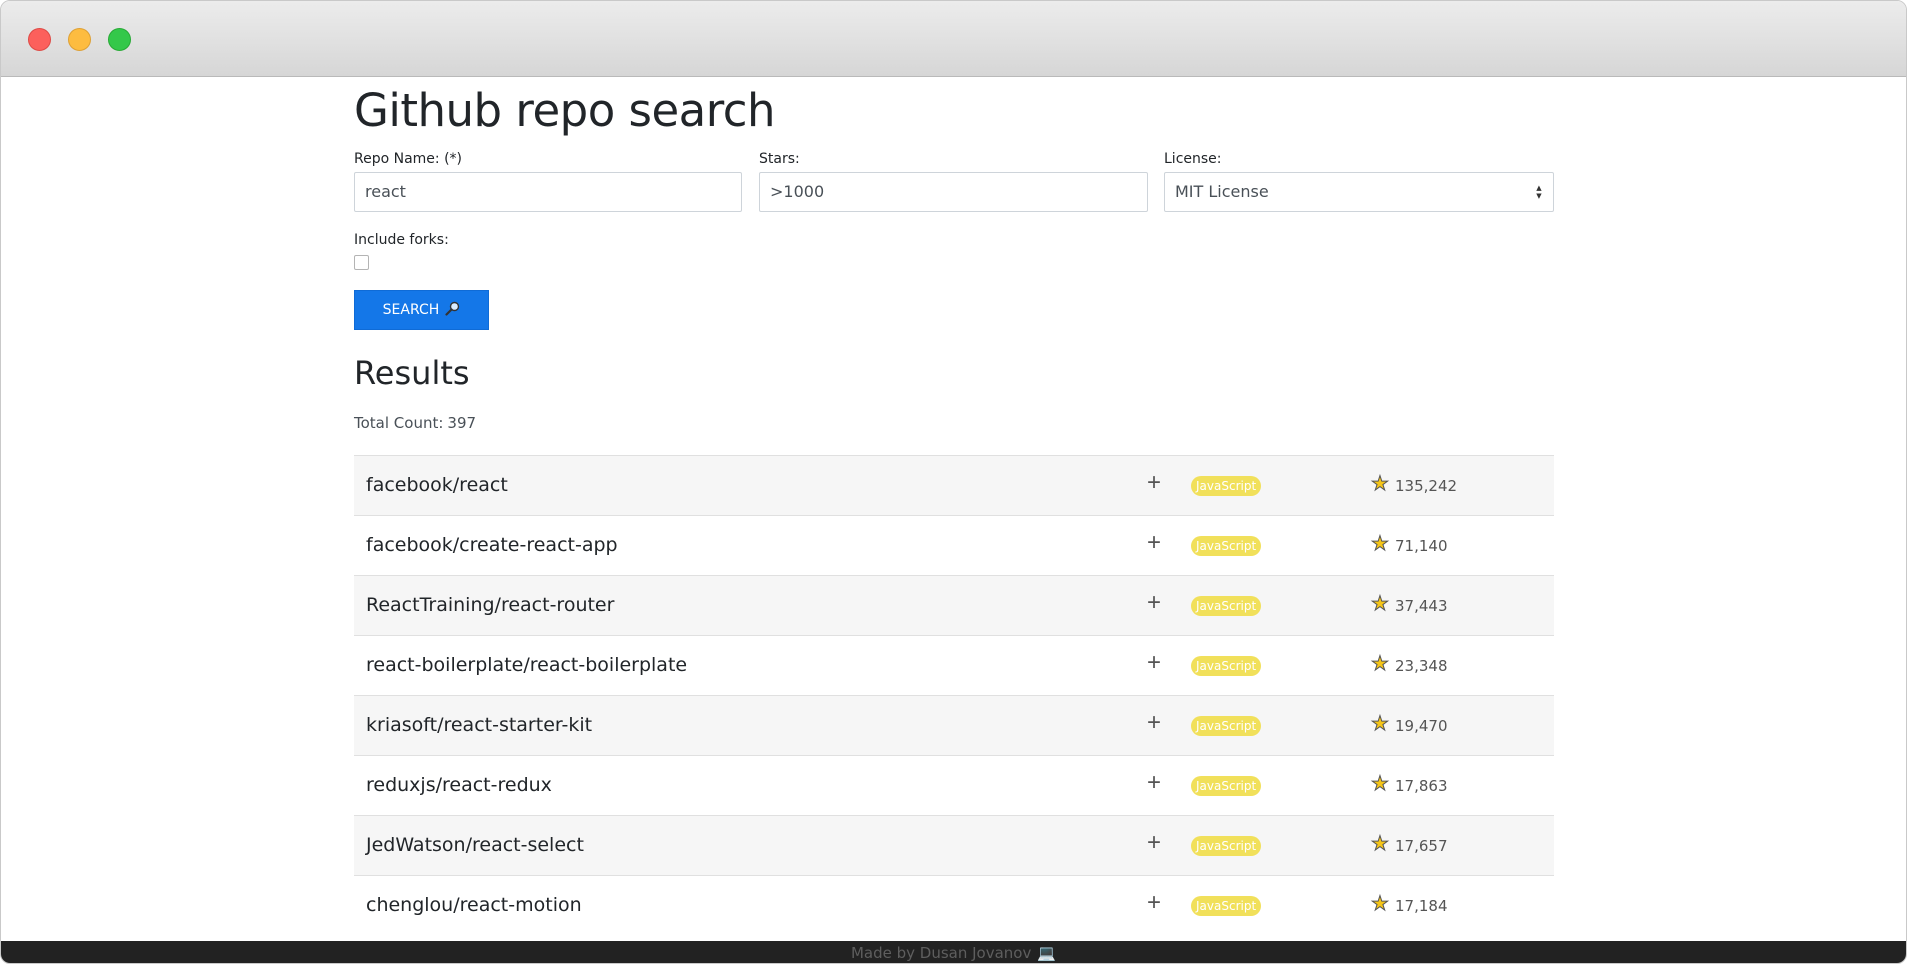 The width and height of the screenshot is (1907, 964). What do you see at coordinates (1539, 192) in the screenshot?
I see `select-arrows-icon: ▲ ▼` at bounding box center [1539, 192].